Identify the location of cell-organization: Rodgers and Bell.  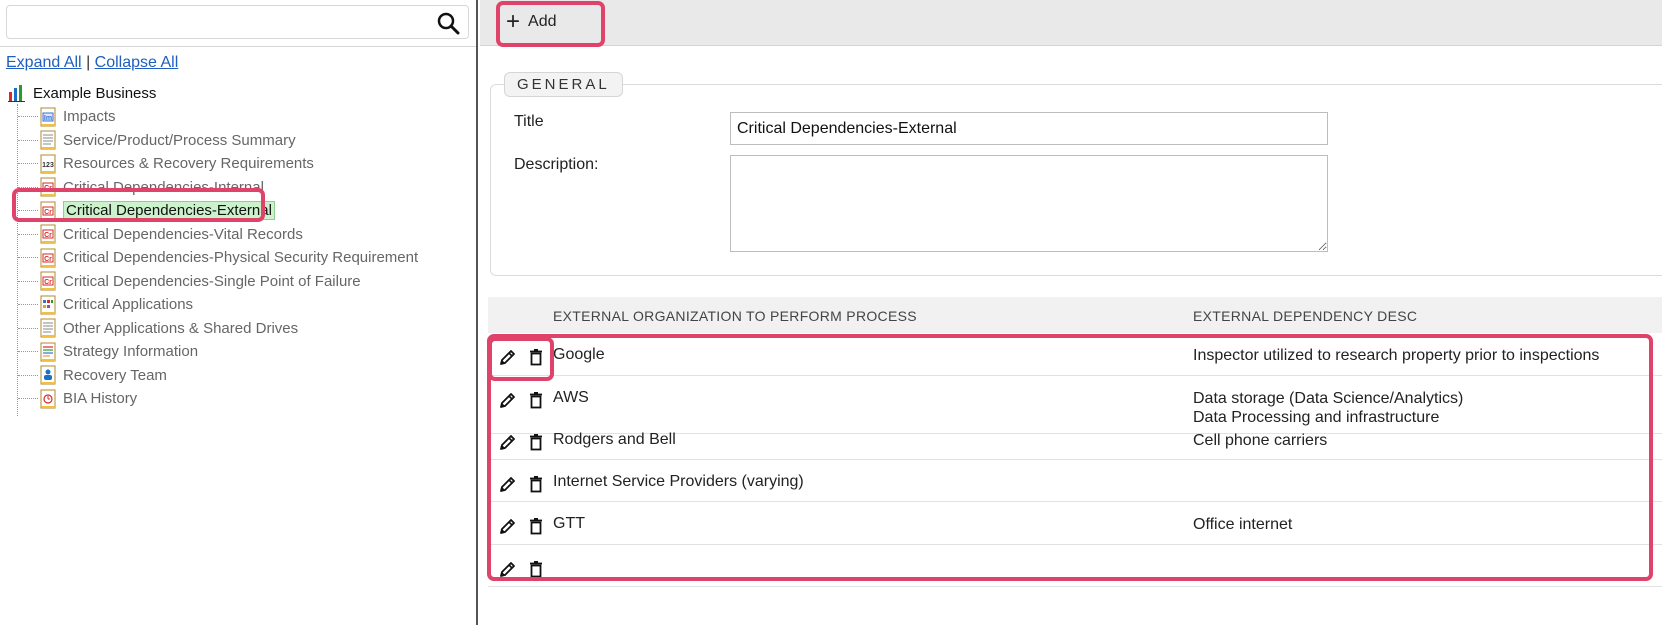
(614, 439).